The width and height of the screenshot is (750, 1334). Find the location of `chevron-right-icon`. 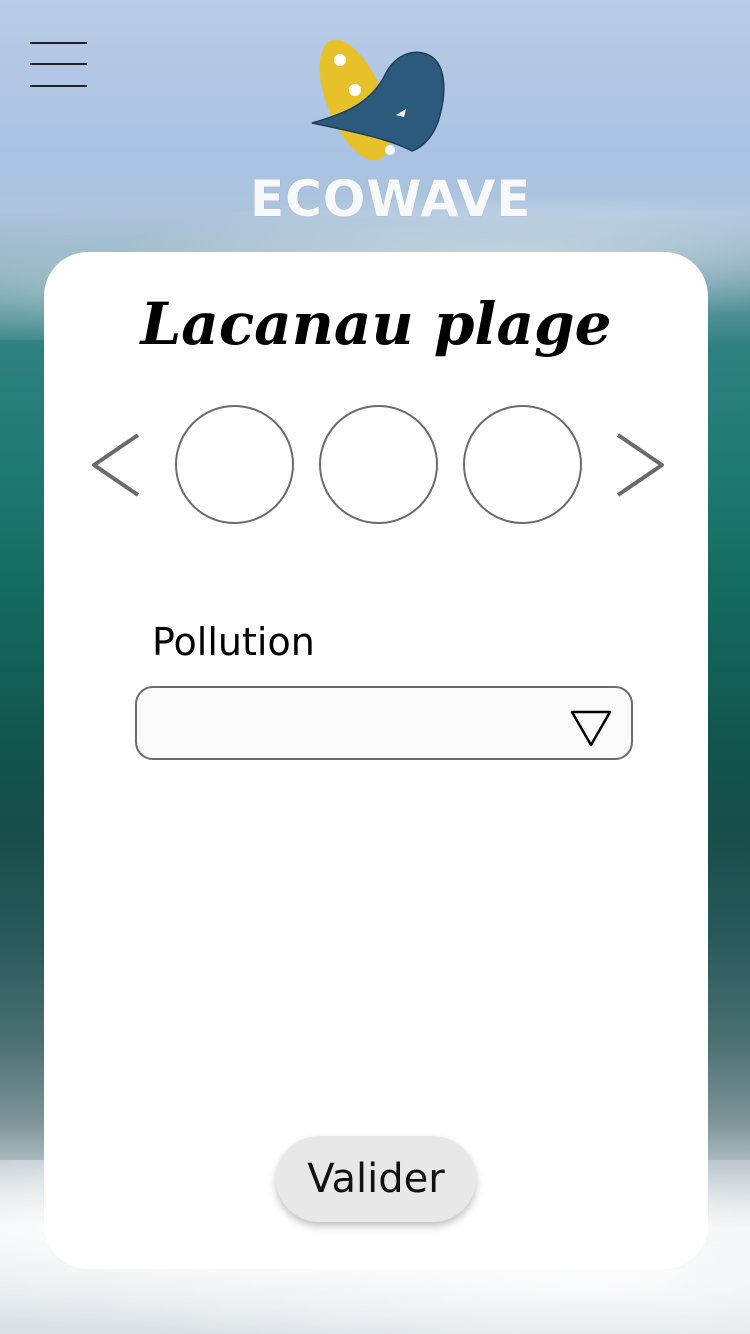

chevron-right-icon is located at coordinates (640, 465).